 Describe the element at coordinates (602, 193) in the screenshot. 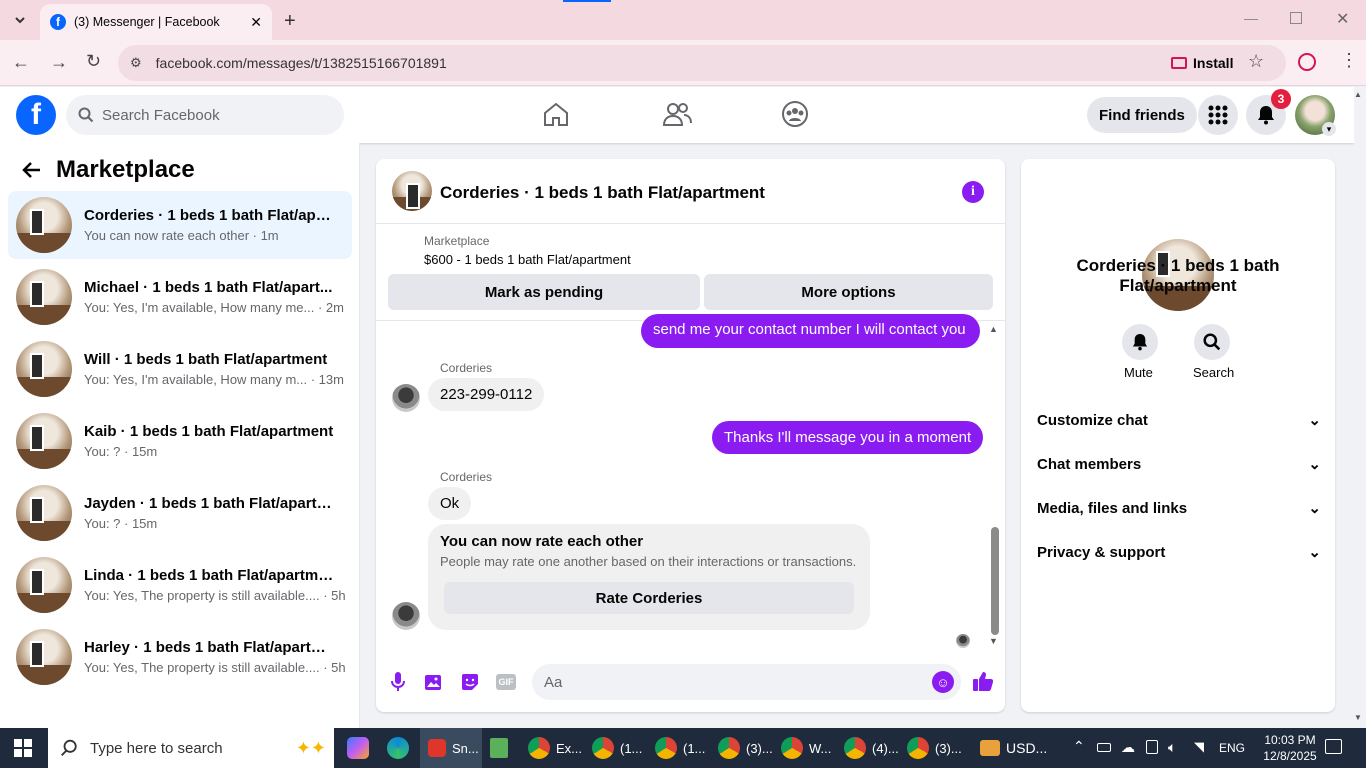

I see `chat-title: Corderies · 1 beds 1 bath Flat/apartment` at that location.